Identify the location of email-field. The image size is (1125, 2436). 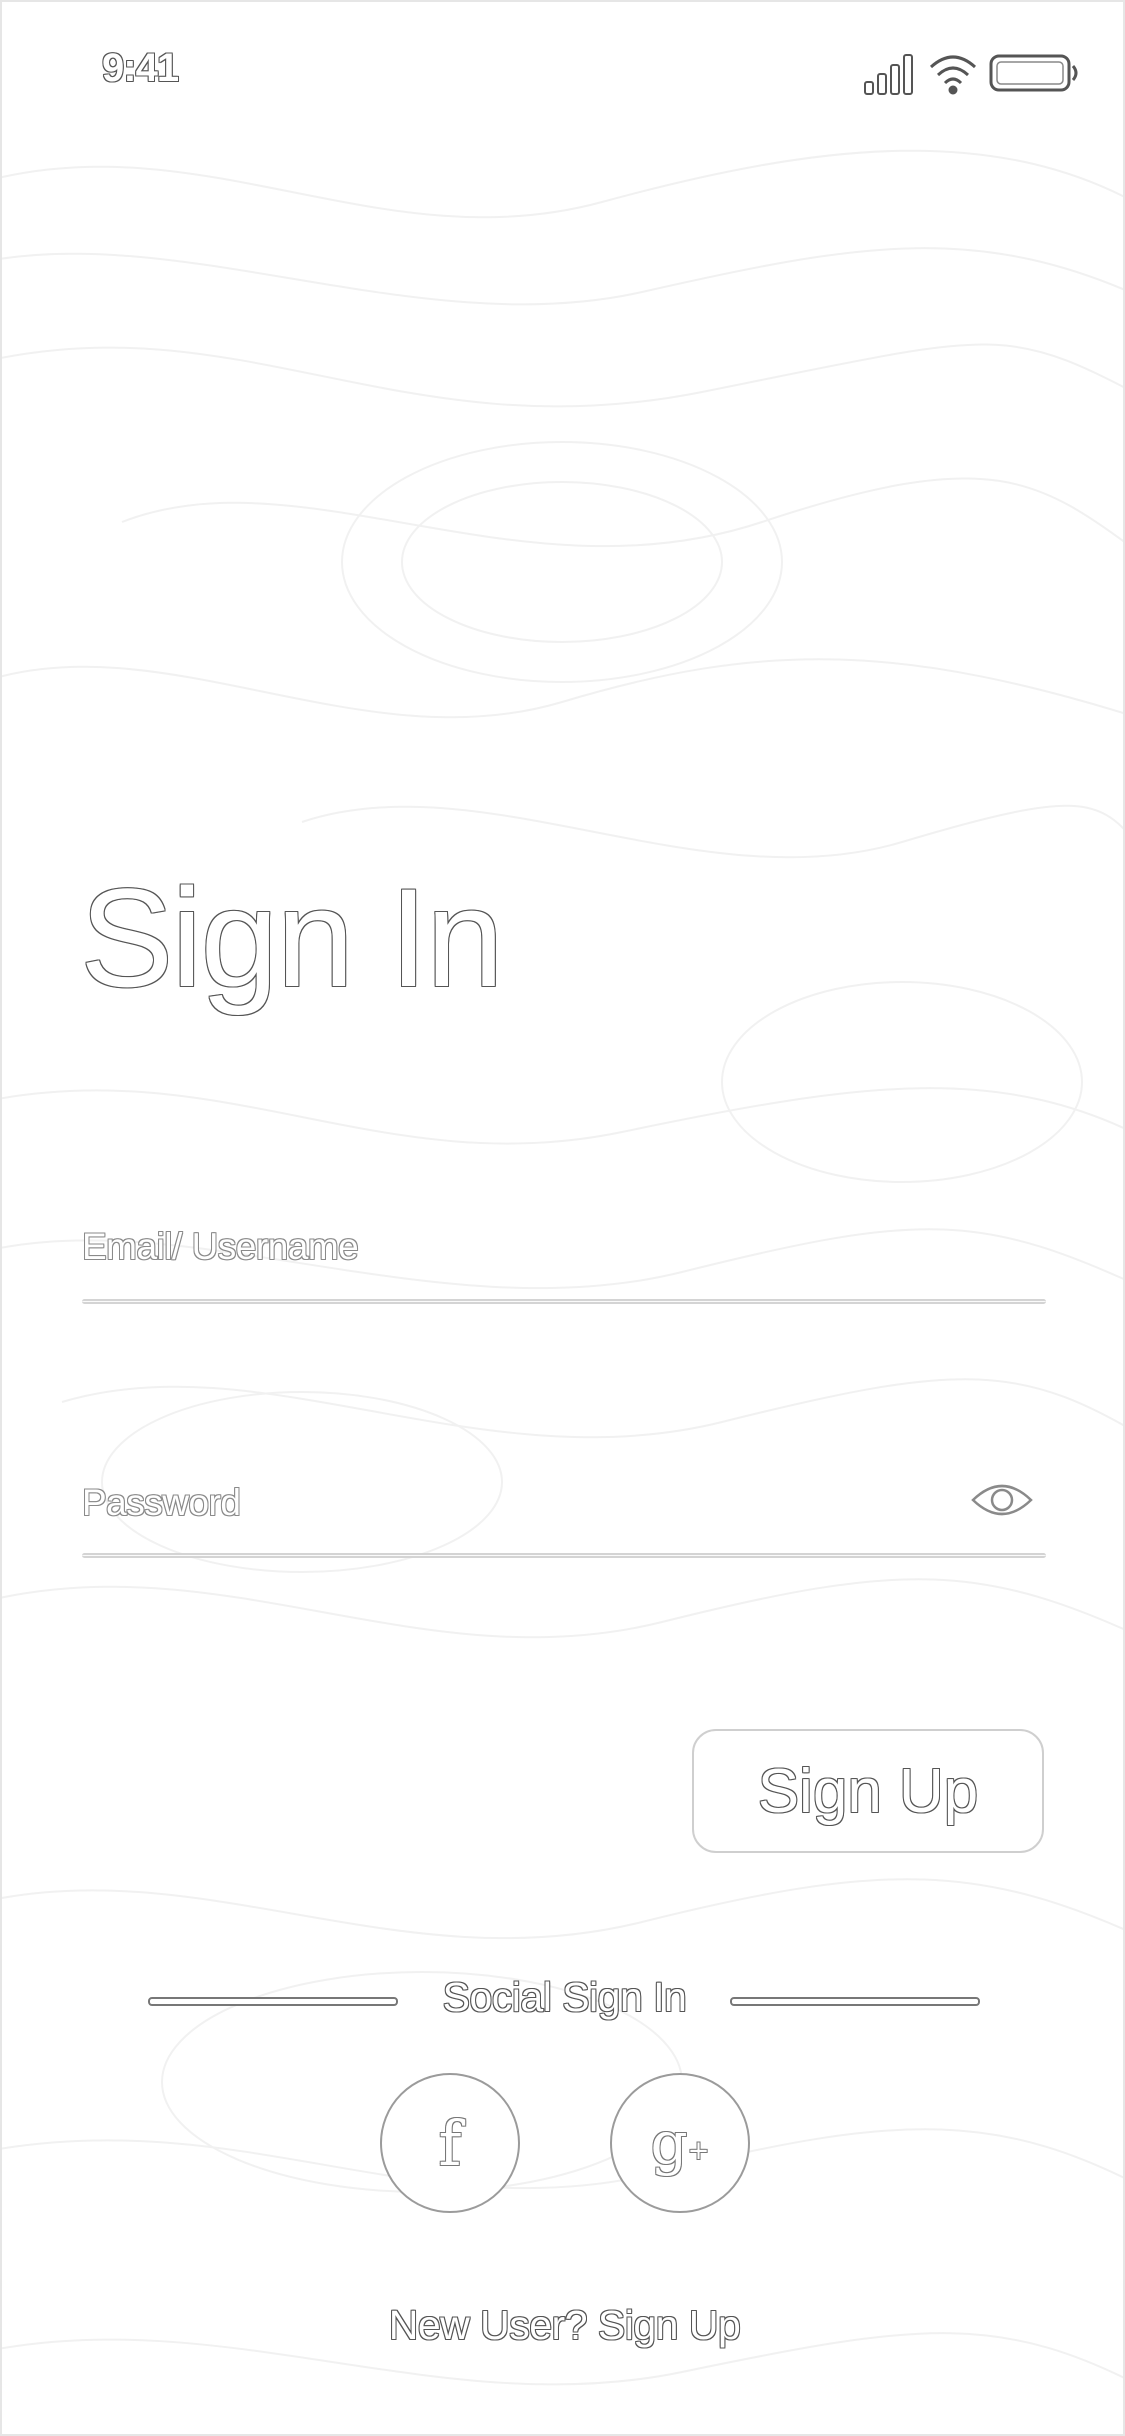
(514, 1251).